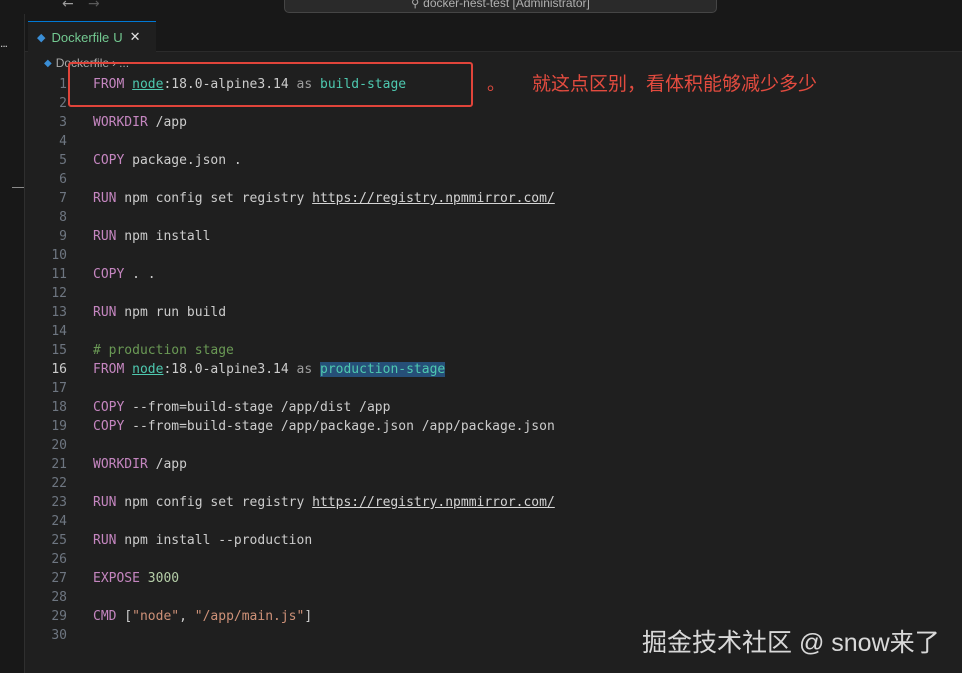  I want to click on code-line: 15 # production stage, so click(493, 350).